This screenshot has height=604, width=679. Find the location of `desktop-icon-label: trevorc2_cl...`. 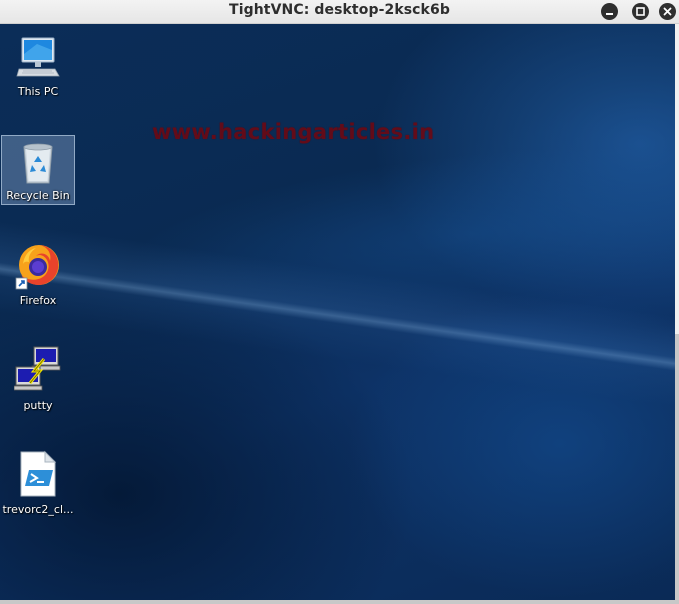

desktop-icon-label: trevorc2_cl... is located at coordinates (38, 509).